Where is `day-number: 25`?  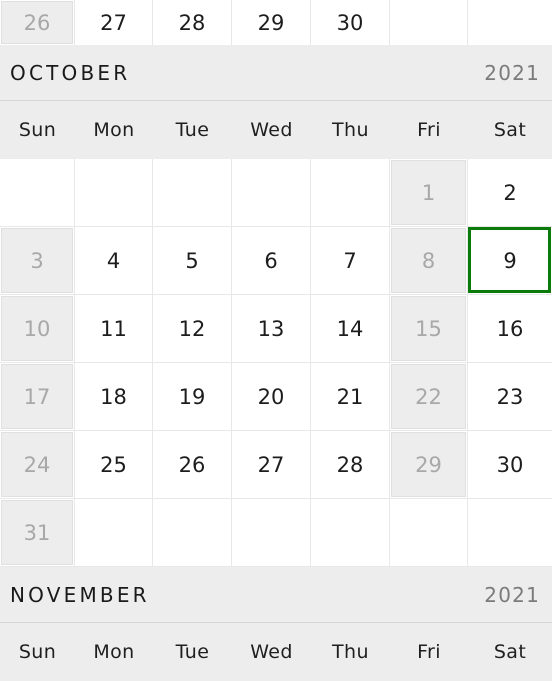
day-number: 25 is located at coordinates (113, 464).